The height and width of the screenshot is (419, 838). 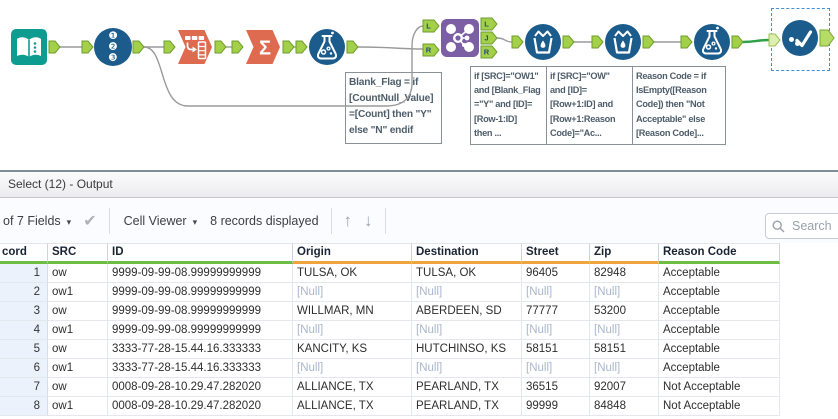 What do you see at coordinates (169, 47) in the screenshot?
I see `input-anchor-transpose` at bounding box center [169, 47].